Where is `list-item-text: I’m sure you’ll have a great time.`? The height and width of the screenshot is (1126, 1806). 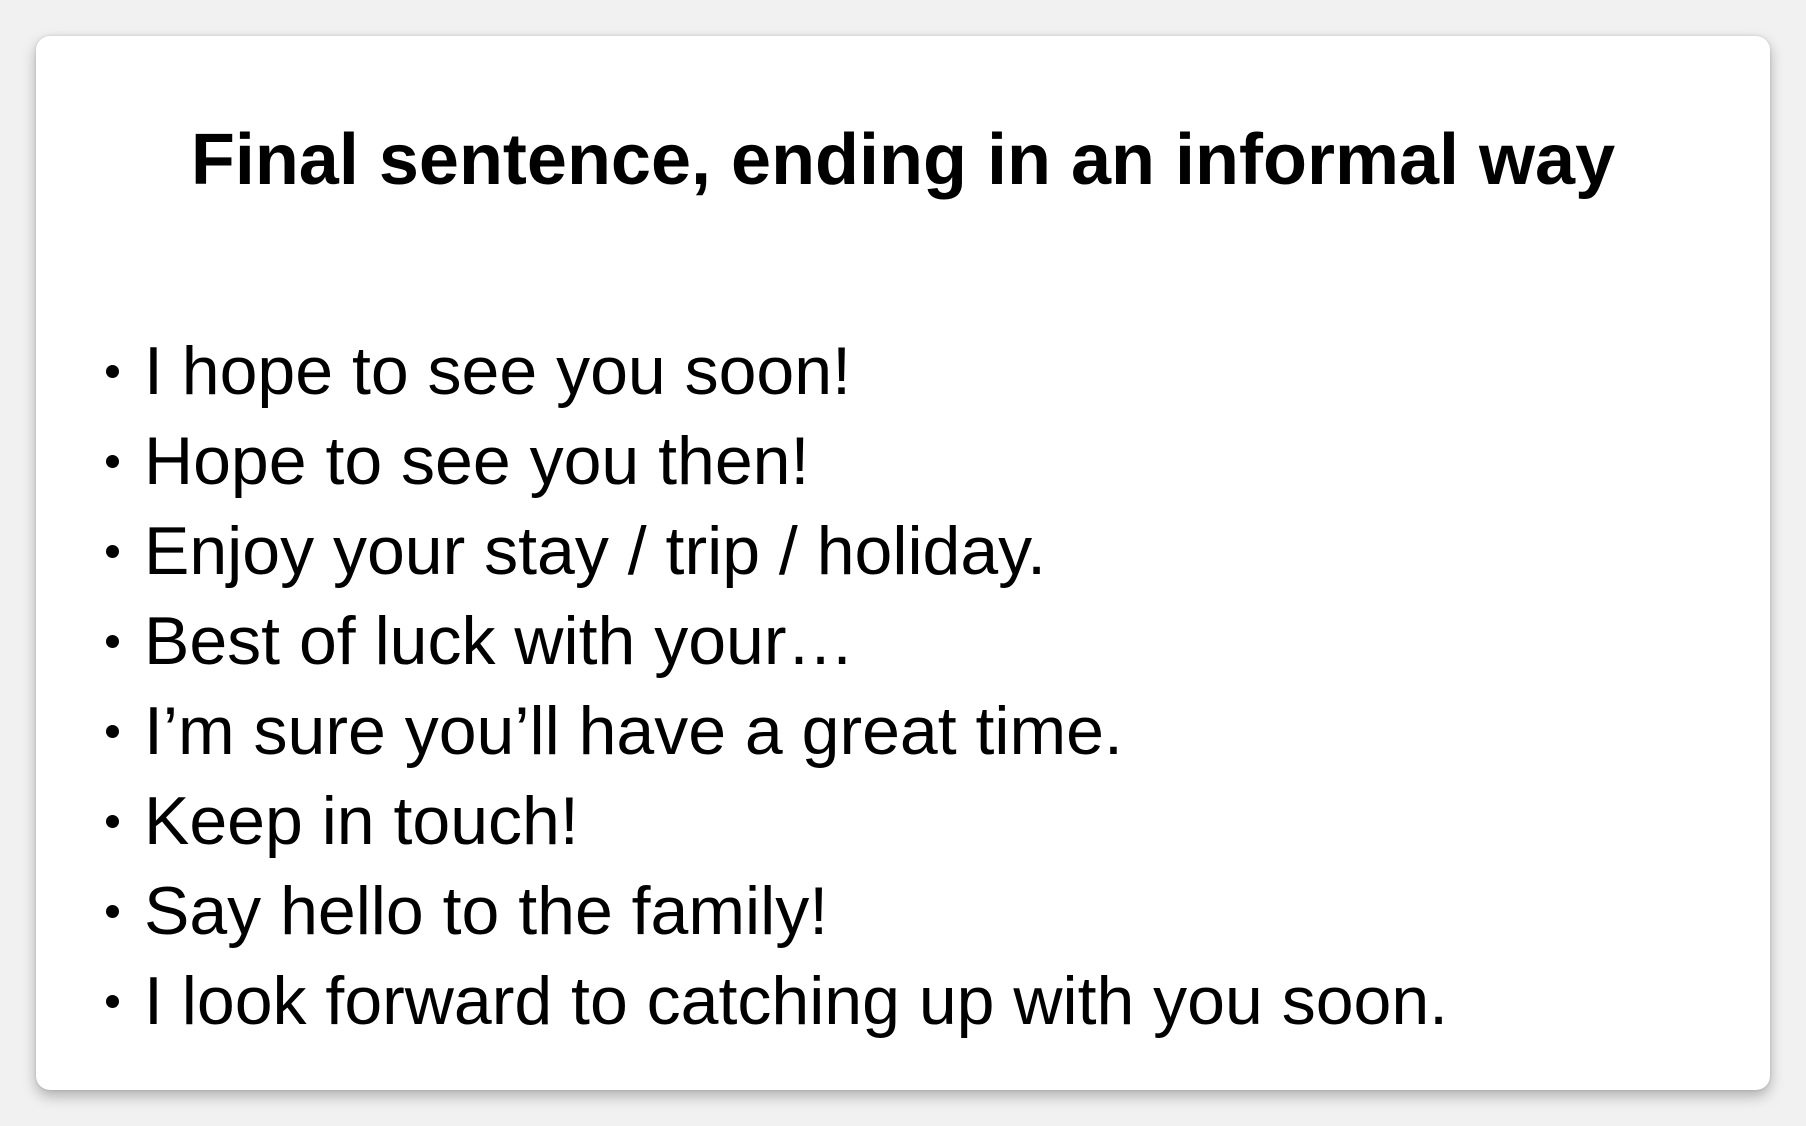
list-item-text: I’m sure you’ll have a great time. is located at coordinates (633, 731).